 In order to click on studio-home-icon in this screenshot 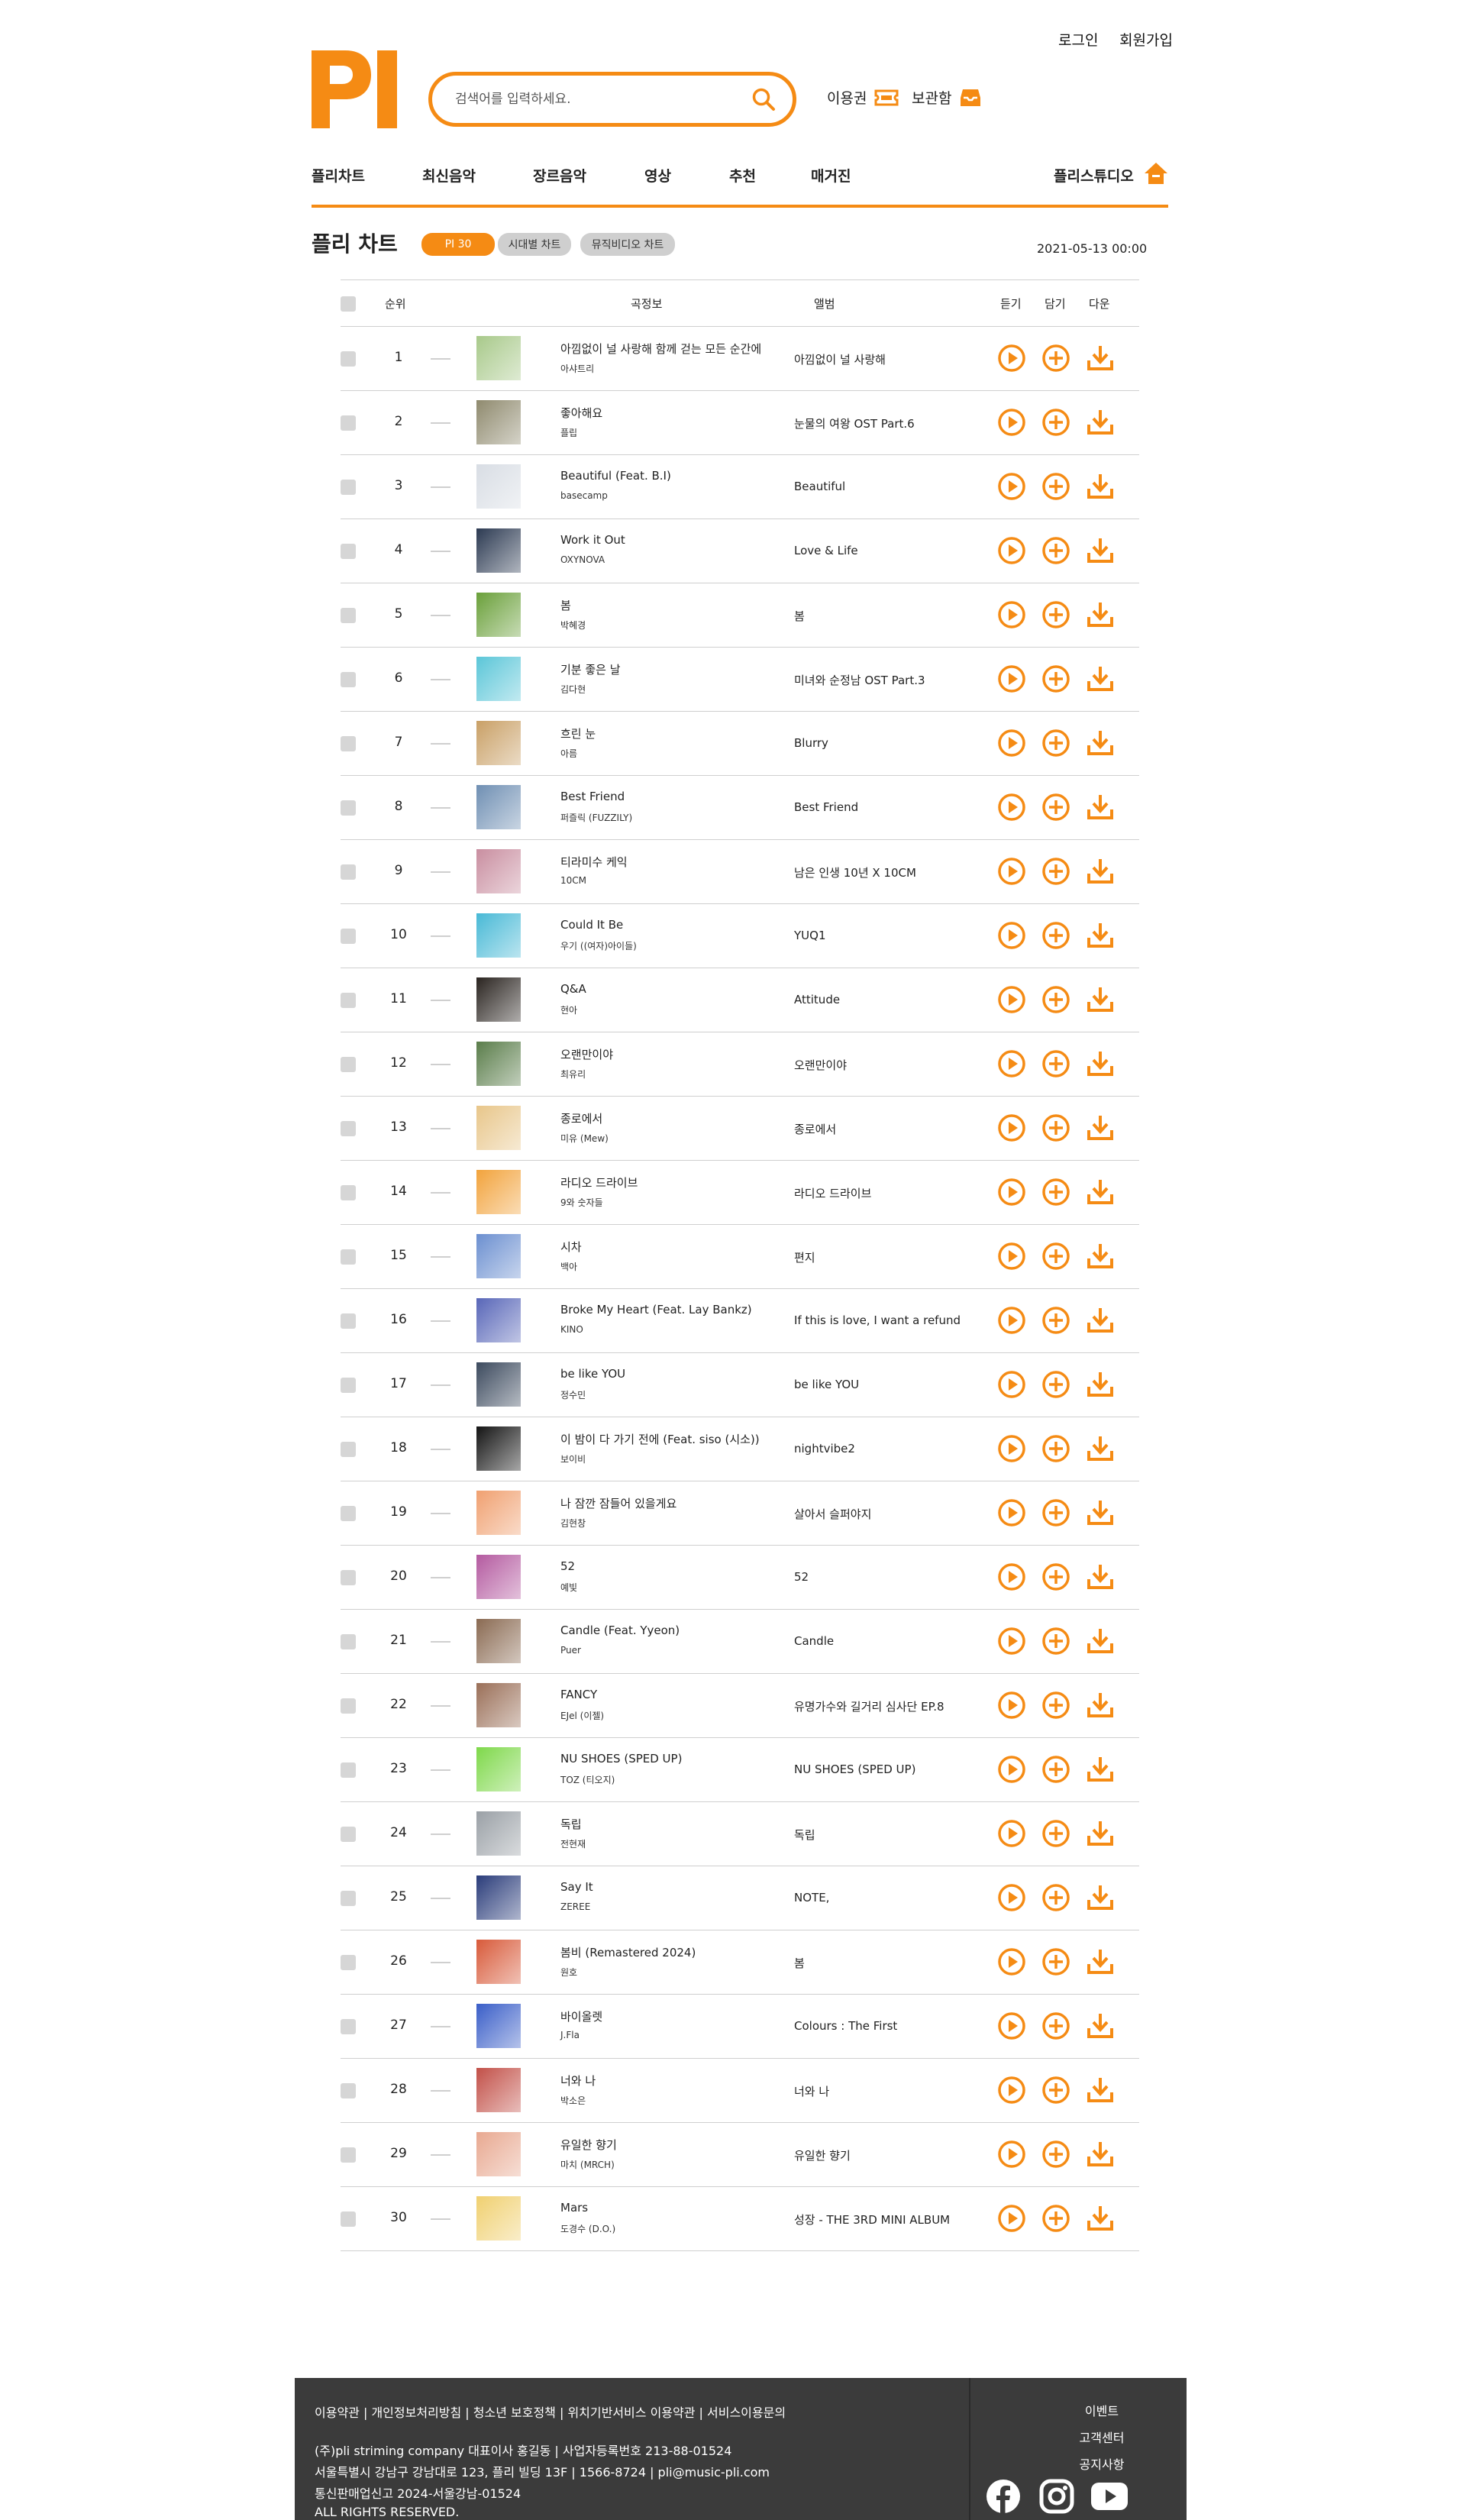, I will do `click(1156, 174)`.